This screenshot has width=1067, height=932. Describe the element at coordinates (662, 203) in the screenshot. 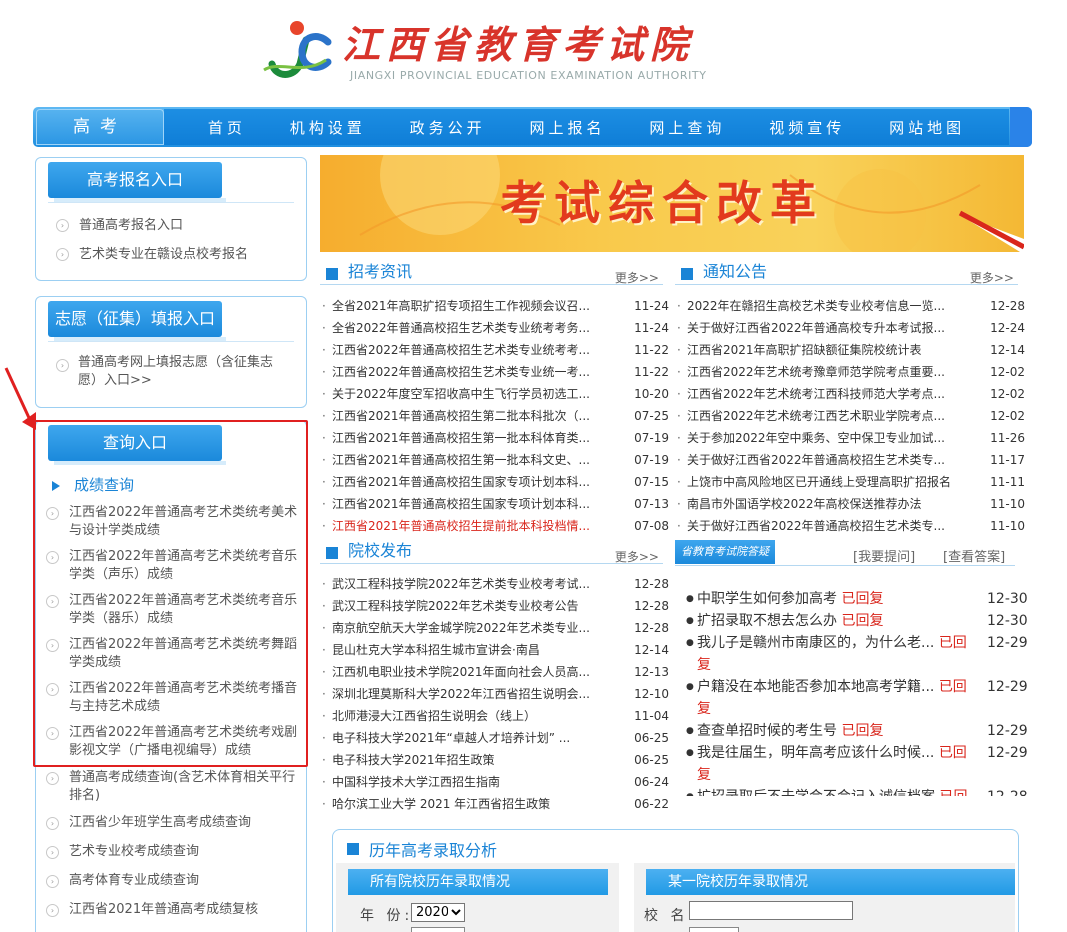

I see `banner-text: 考试综合改革` at that location.